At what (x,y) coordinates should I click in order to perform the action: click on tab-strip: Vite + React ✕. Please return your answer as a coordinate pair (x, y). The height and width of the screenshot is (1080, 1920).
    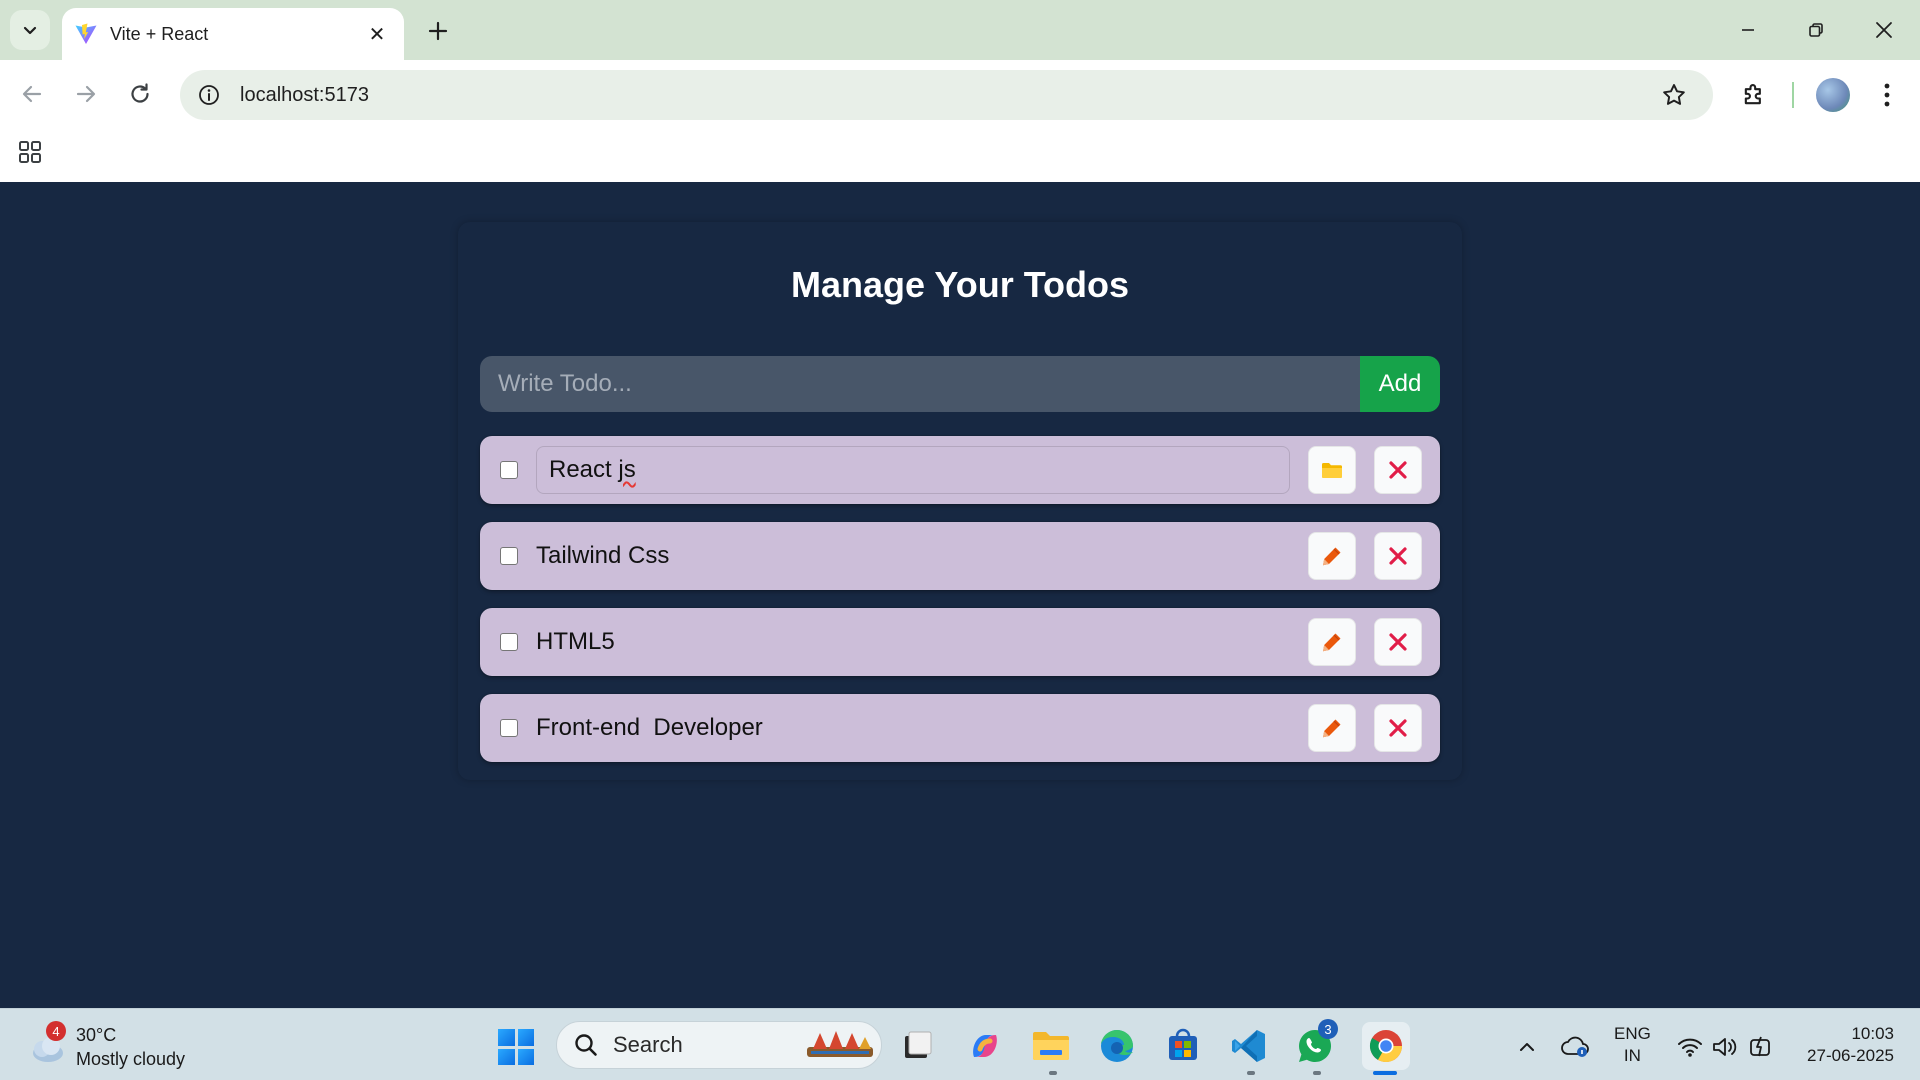
    Looking at the image, I should click on (960, 30).